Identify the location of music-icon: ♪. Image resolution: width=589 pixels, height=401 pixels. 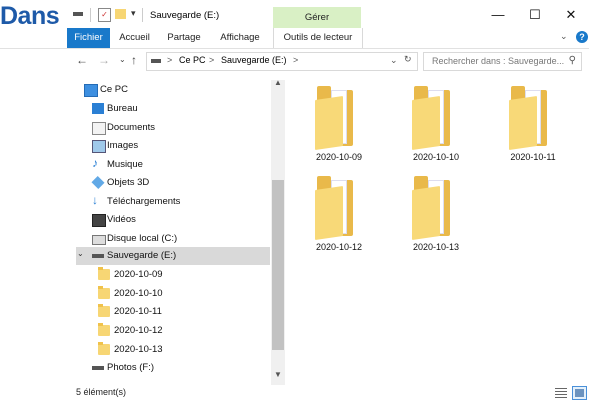
(95, 163).